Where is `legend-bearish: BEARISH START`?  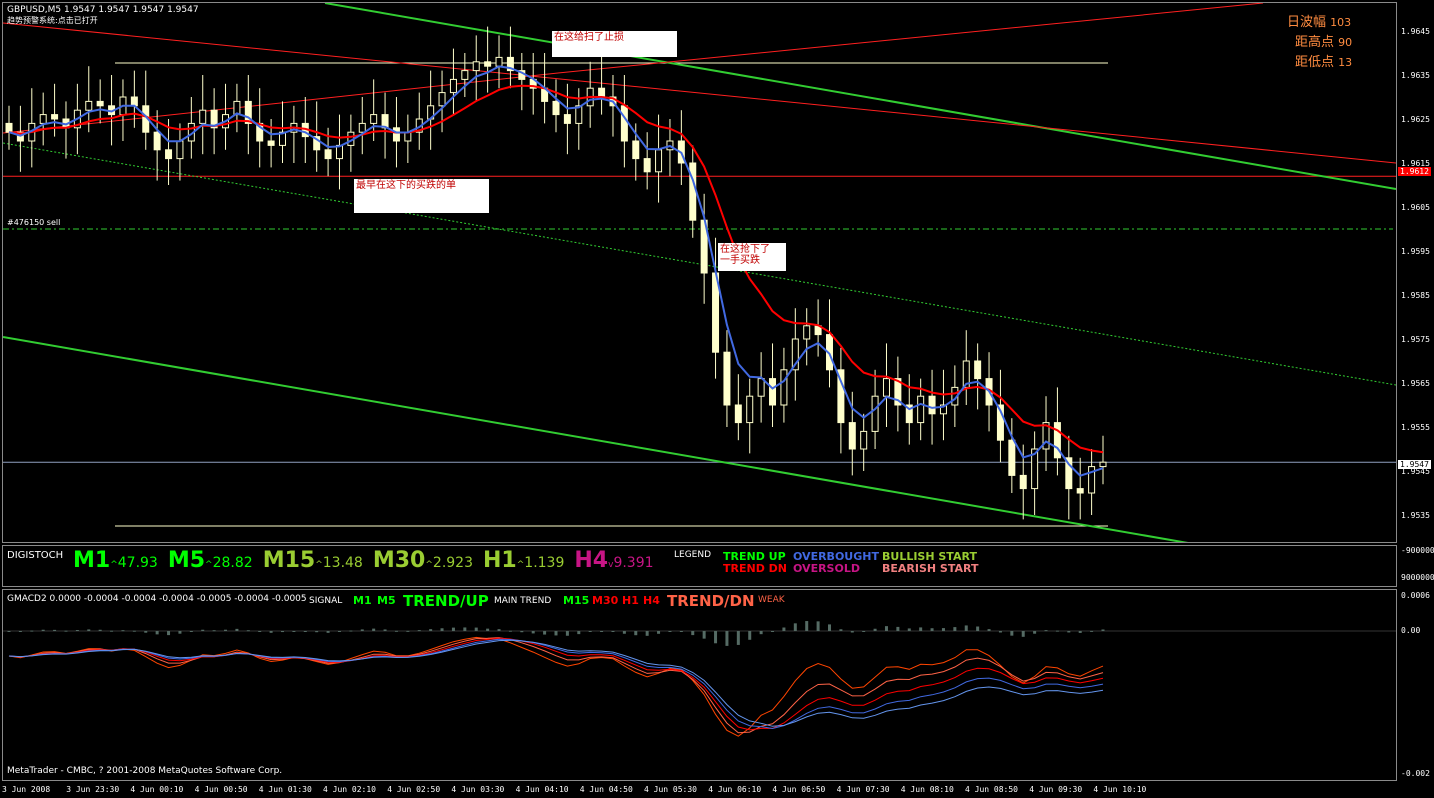
legend-bearish: BEARISH START is located at coordinates (930, 568).